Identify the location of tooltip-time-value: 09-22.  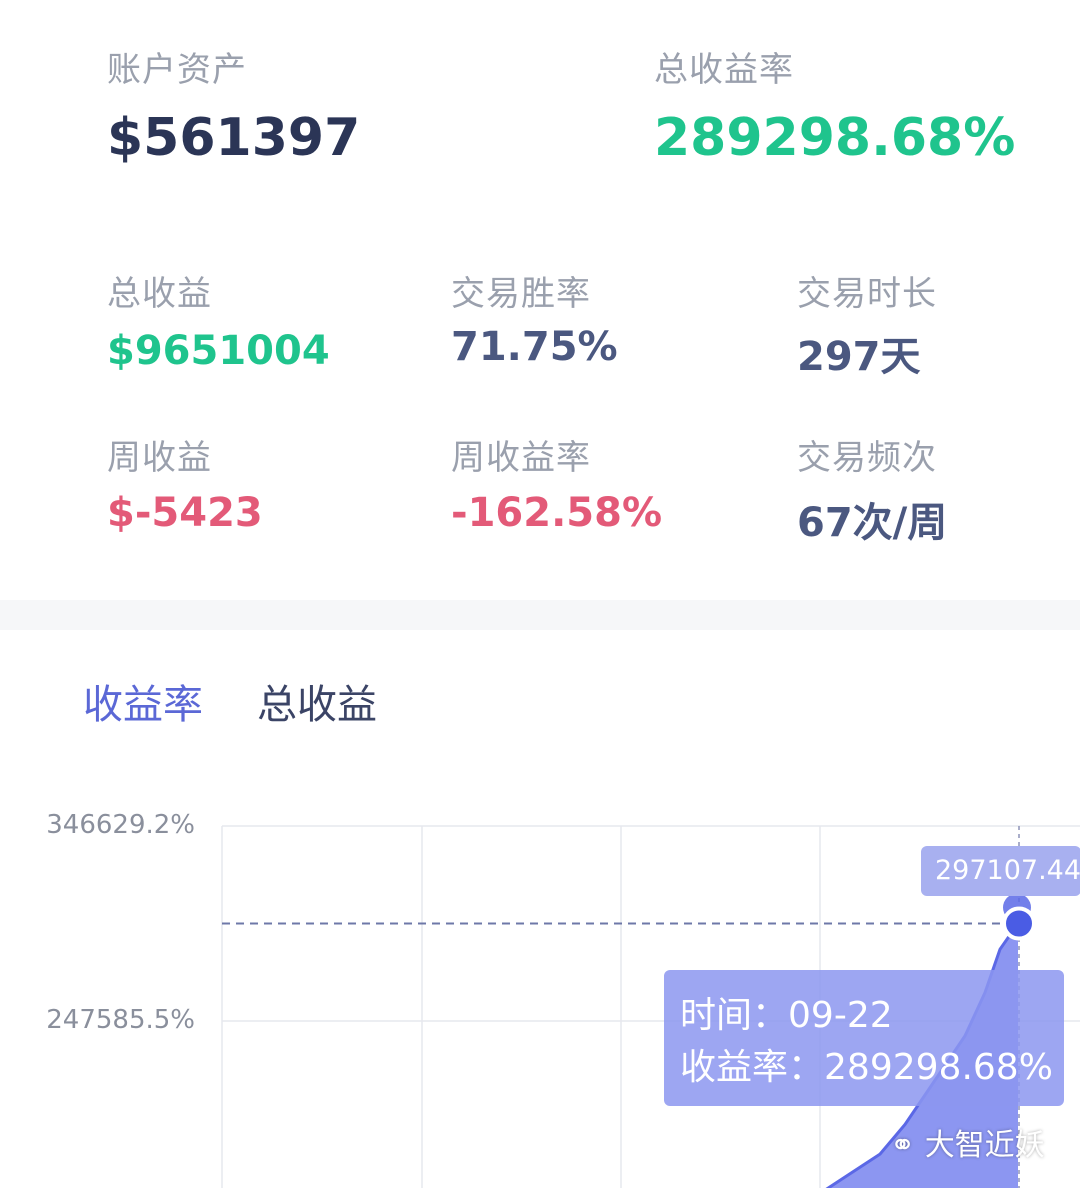
(840, 1015).